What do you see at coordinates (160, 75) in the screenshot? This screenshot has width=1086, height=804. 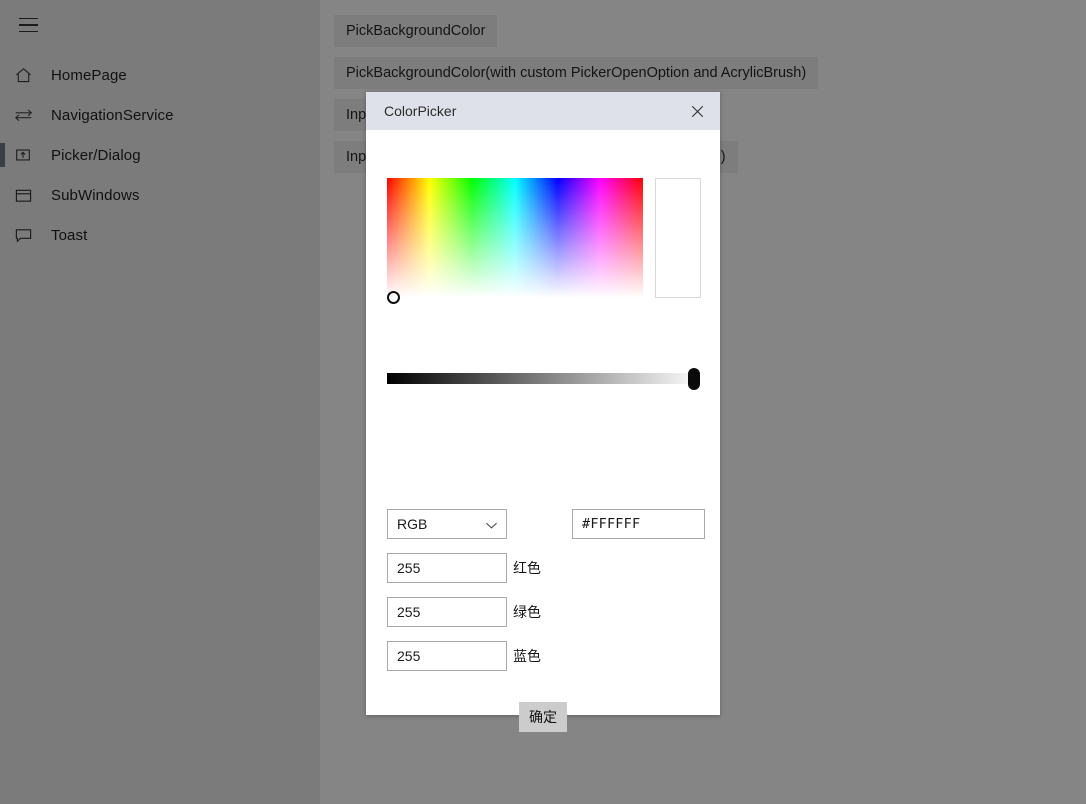 I see `sidebar-item-homepage: HomePage` at bounding box center [160, 75].